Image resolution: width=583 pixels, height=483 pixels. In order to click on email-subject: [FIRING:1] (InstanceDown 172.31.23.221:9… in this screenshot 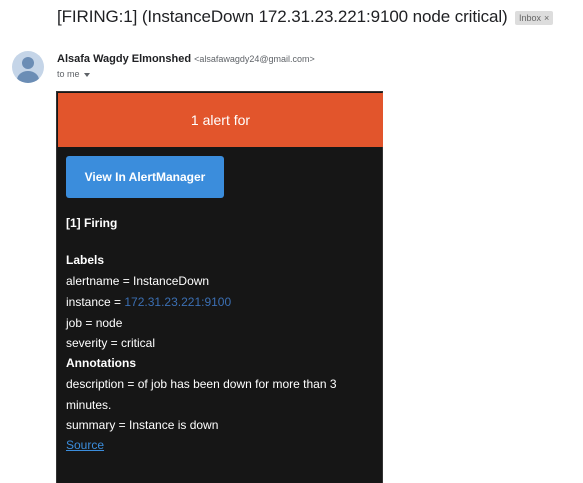, I will do `click(282, 16)`.